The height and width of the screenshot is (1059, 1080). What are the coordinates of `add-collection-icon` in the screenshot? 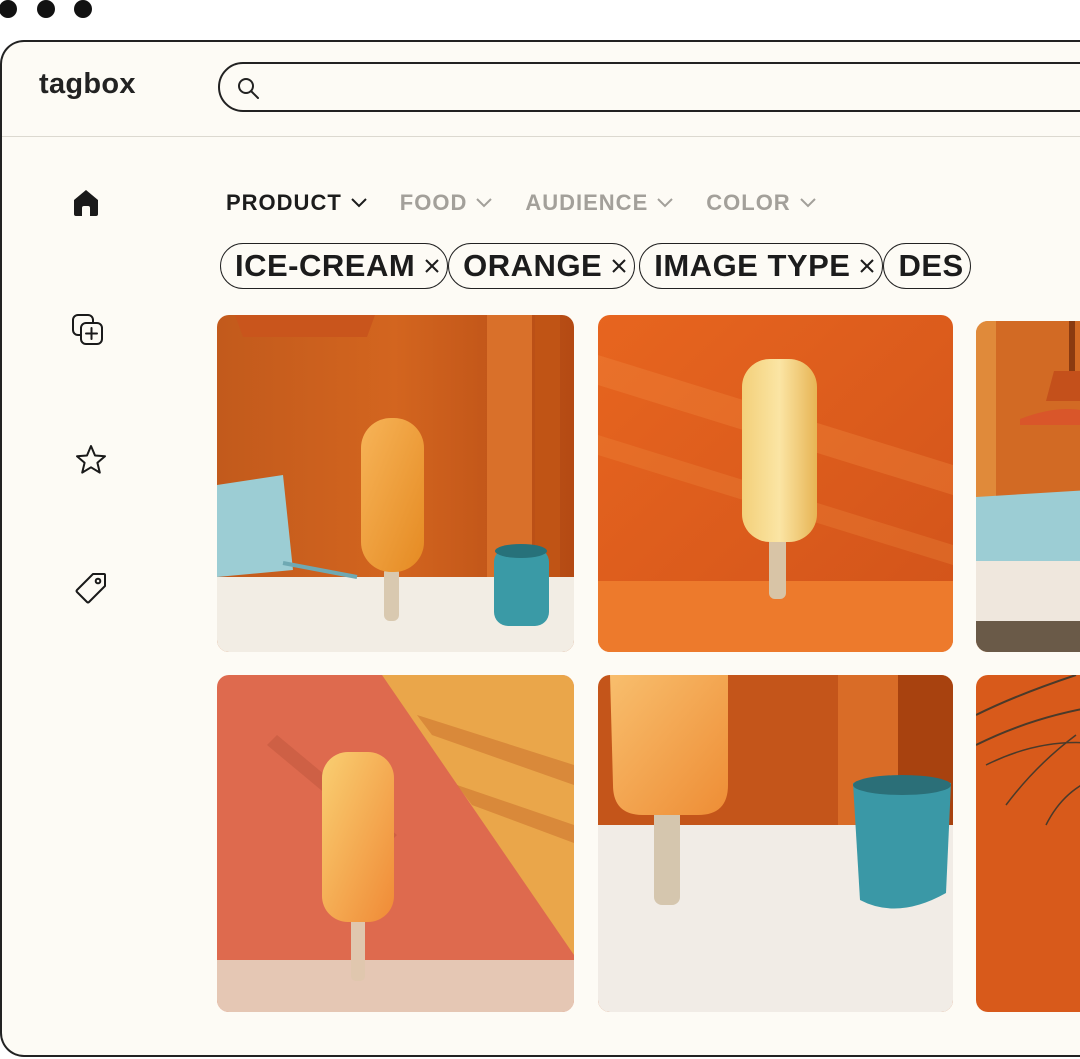 It's located at (87, 329).